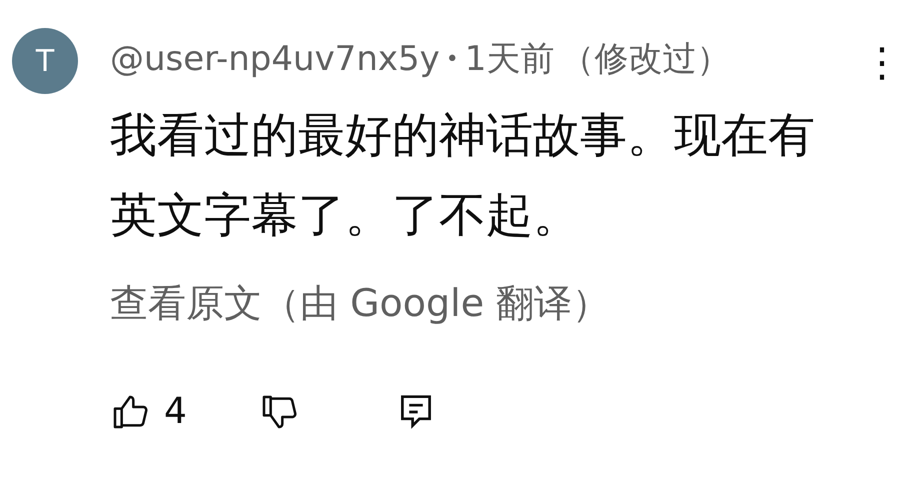  What do you see at coordinates (275, 59) in the screenshot?
I see `author-handle: @user-np4uv7nx5y` at bounding box center [275, 59].